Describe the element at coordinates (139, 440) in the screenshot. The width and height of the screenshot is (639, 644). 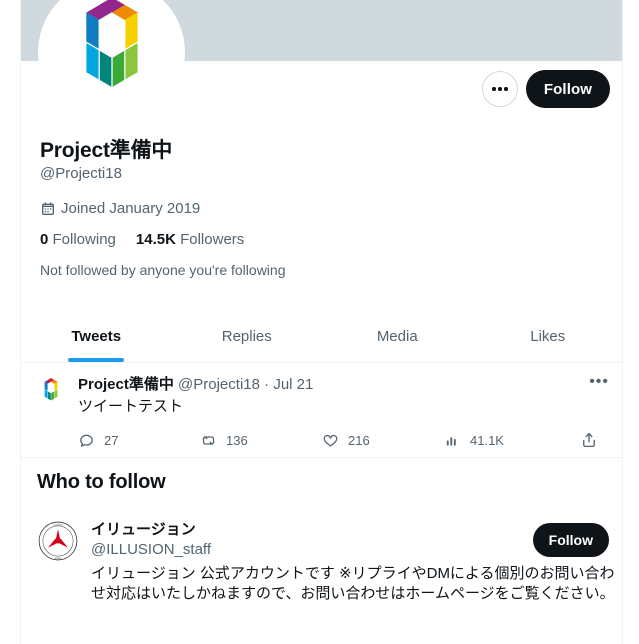
I see `tweet-reply-button: 27` at that location.